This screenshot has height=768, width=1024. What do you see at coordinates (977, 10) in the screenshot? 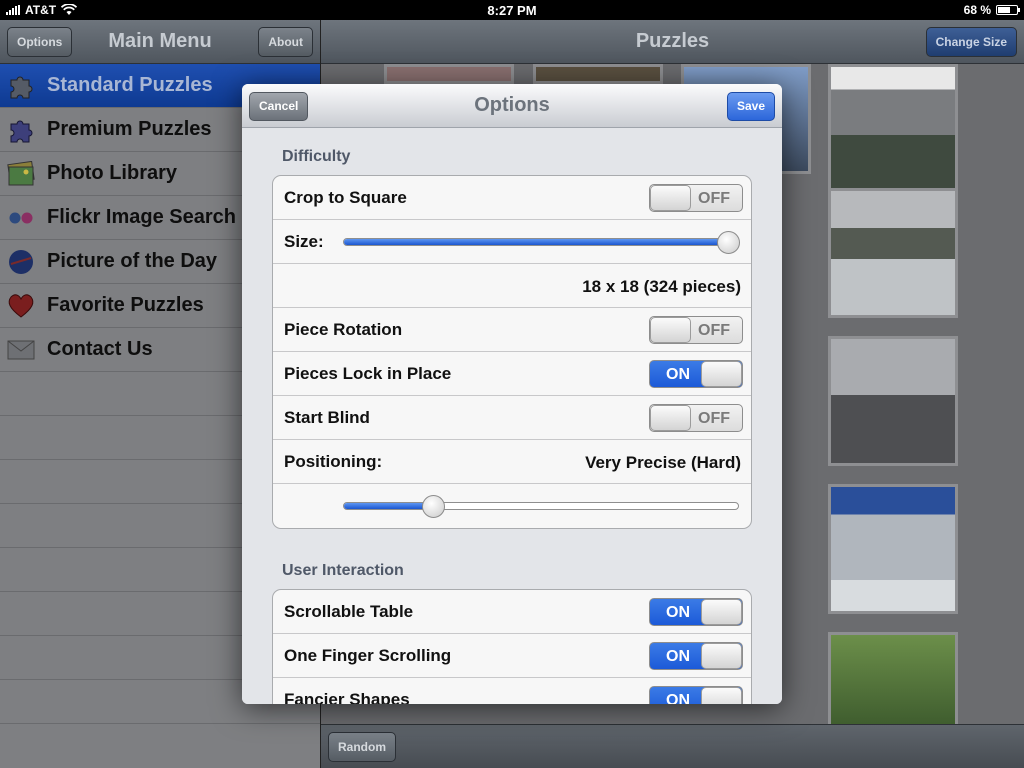
I see `battery-percent: 68 %` at bounding box center [977, 10].